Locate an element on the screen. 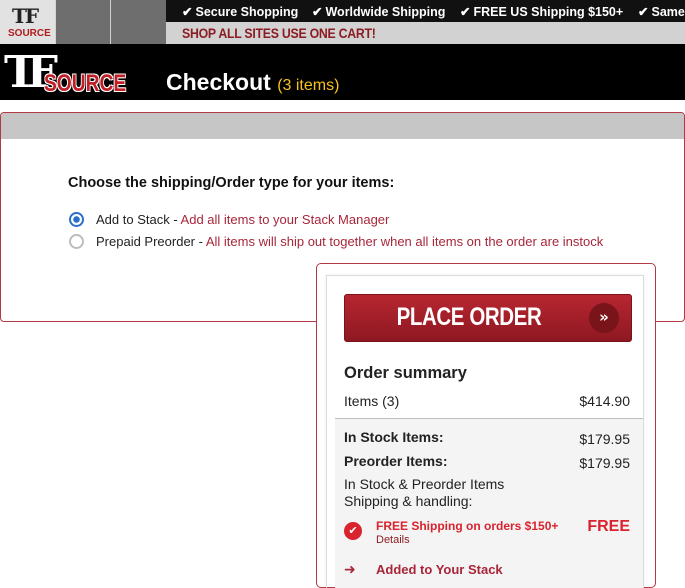  items-value: $414.90 is located at coordinates (604, 401).